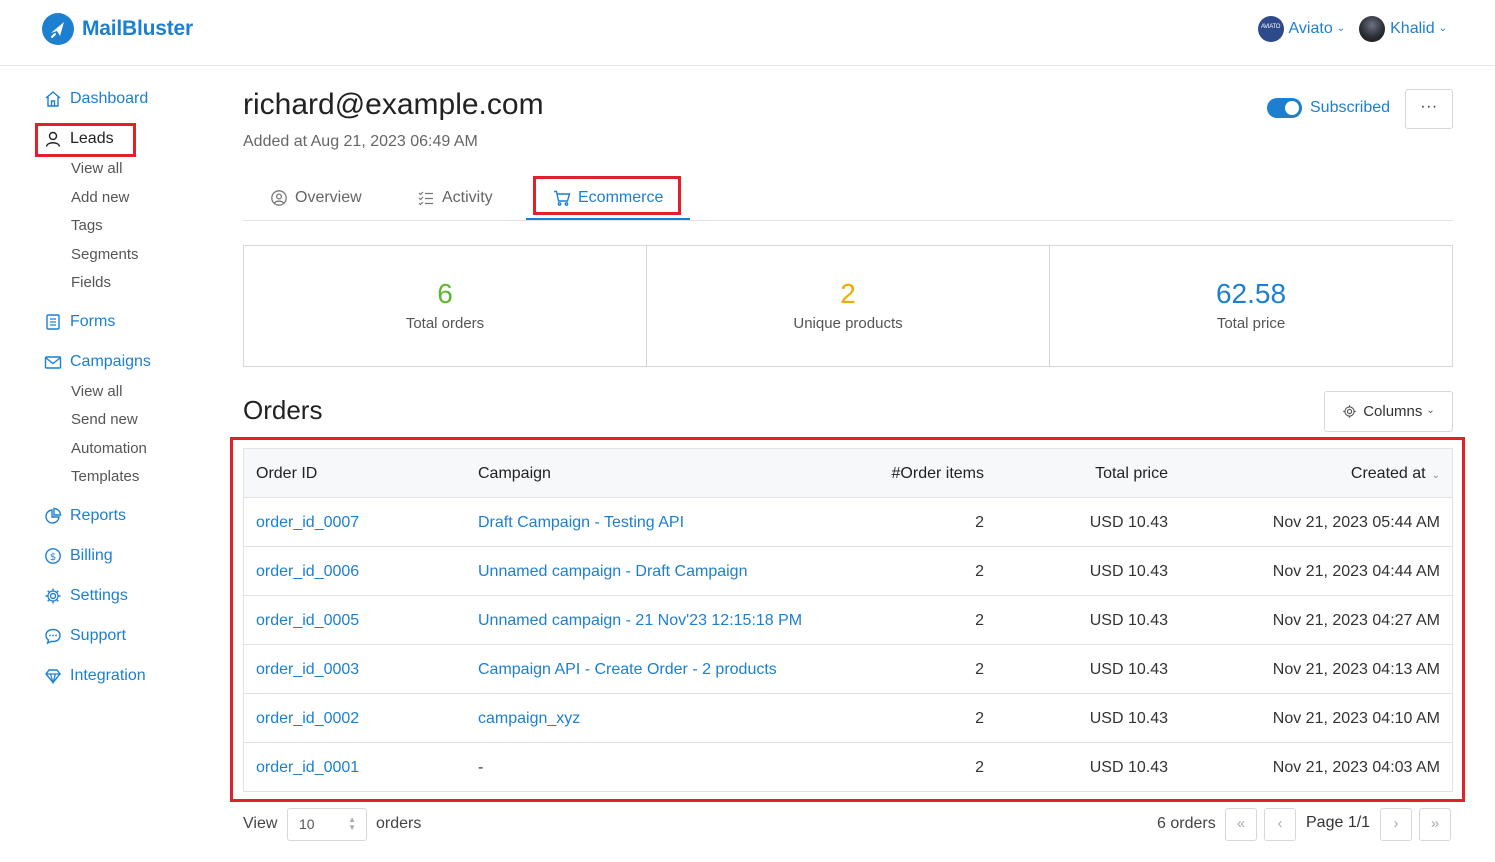 The height and width of the screenshot is (862, 1495). Describe the element at coordinates (1251, 323) in the screenshot. I see `stat-label: Total price` at that location.